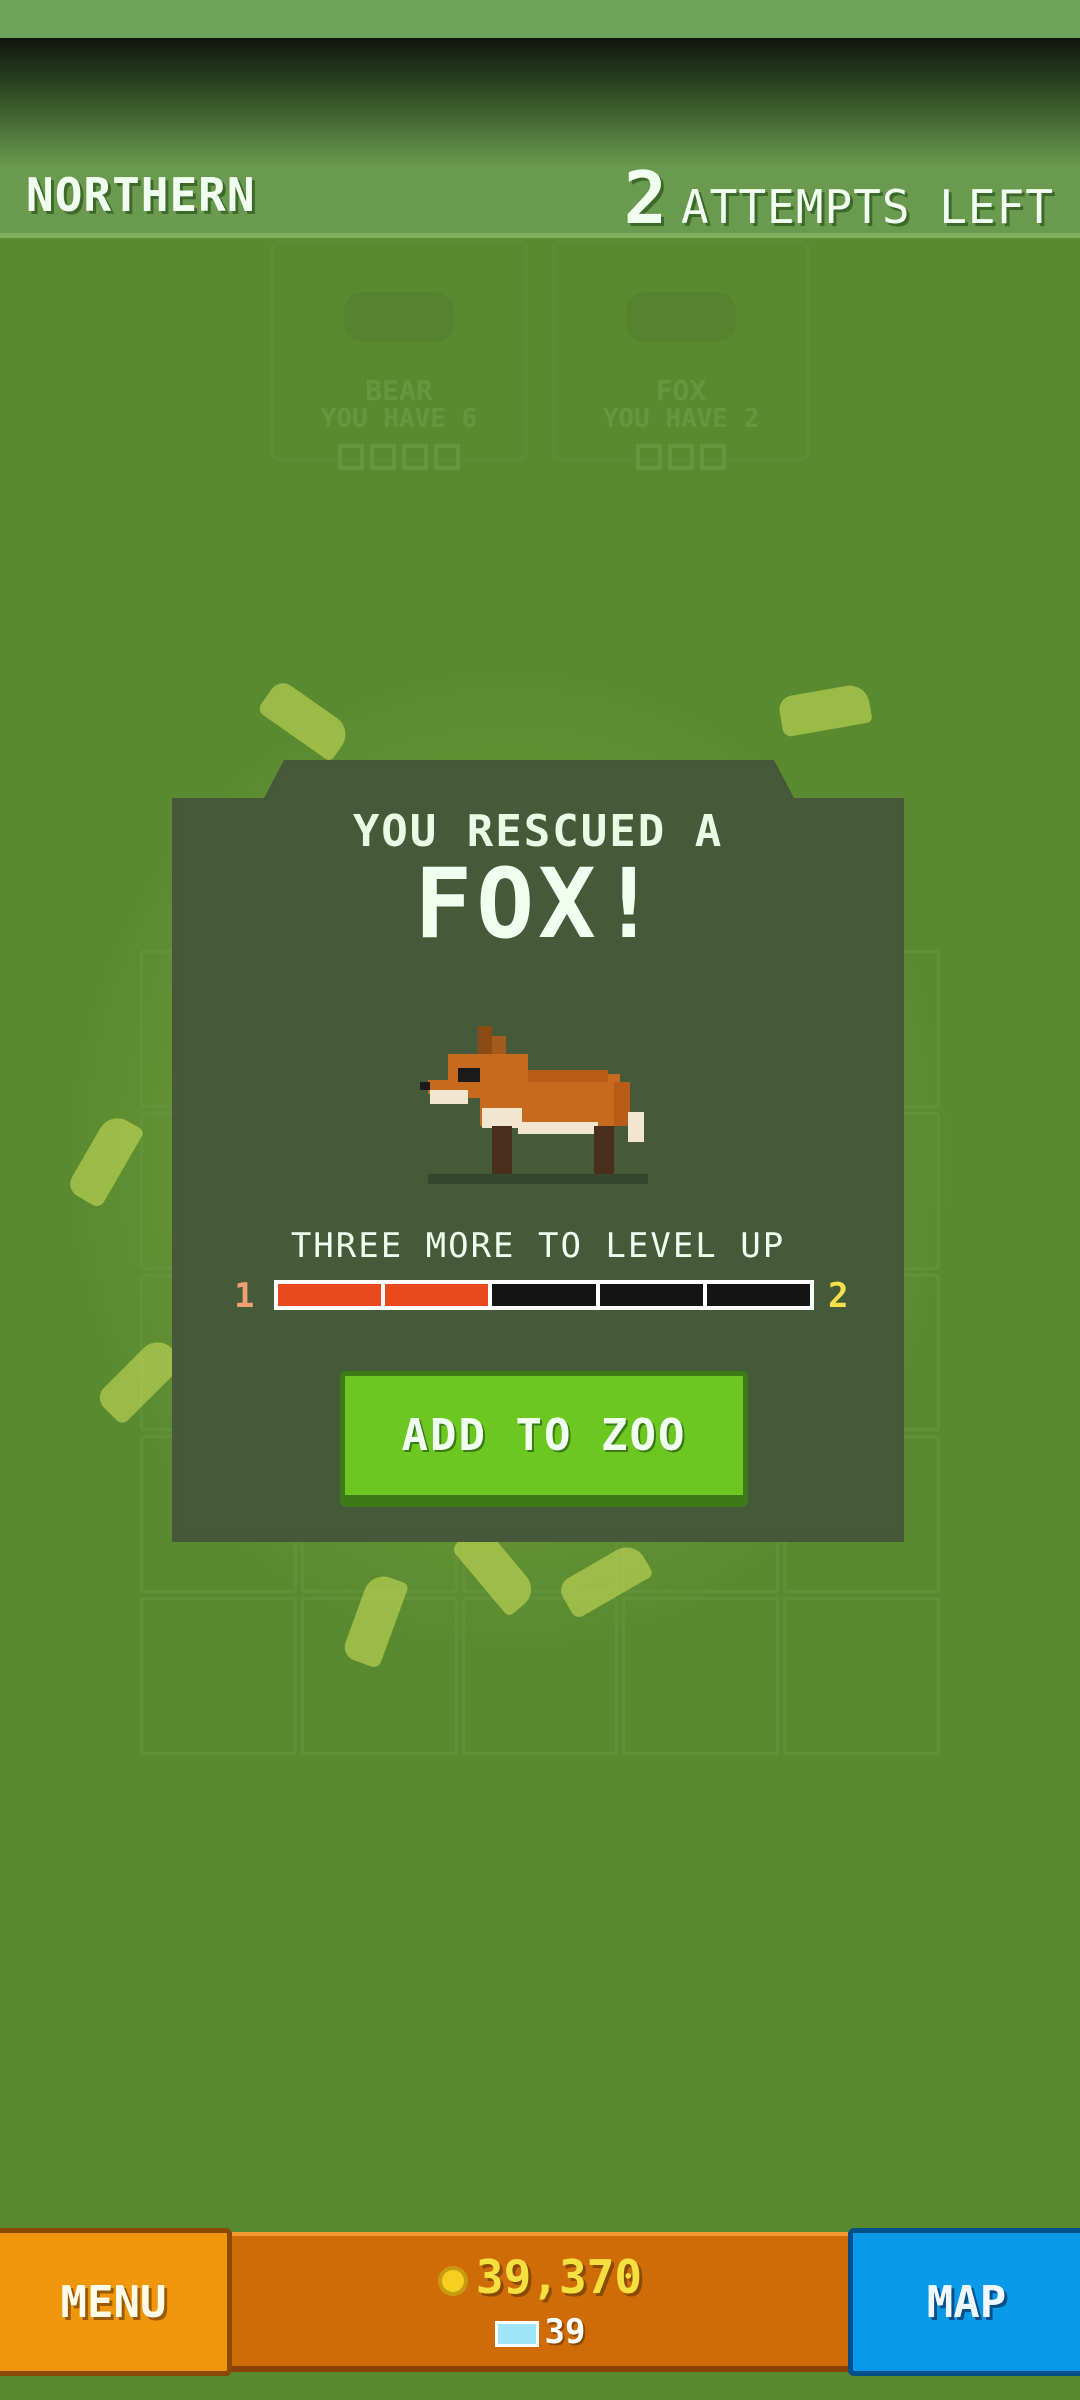  Describe the element at coordinates (540, 19) in the screenshot. I see `status-bar` at that location.